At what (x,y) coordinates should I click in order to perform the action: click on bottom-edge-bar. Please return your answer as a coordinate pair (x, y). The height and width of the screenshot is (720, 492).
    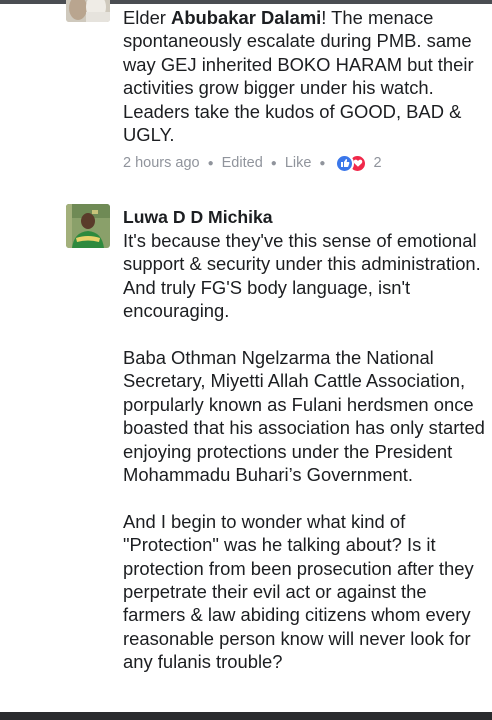
    Looking at the image, I should click on (246, 716).